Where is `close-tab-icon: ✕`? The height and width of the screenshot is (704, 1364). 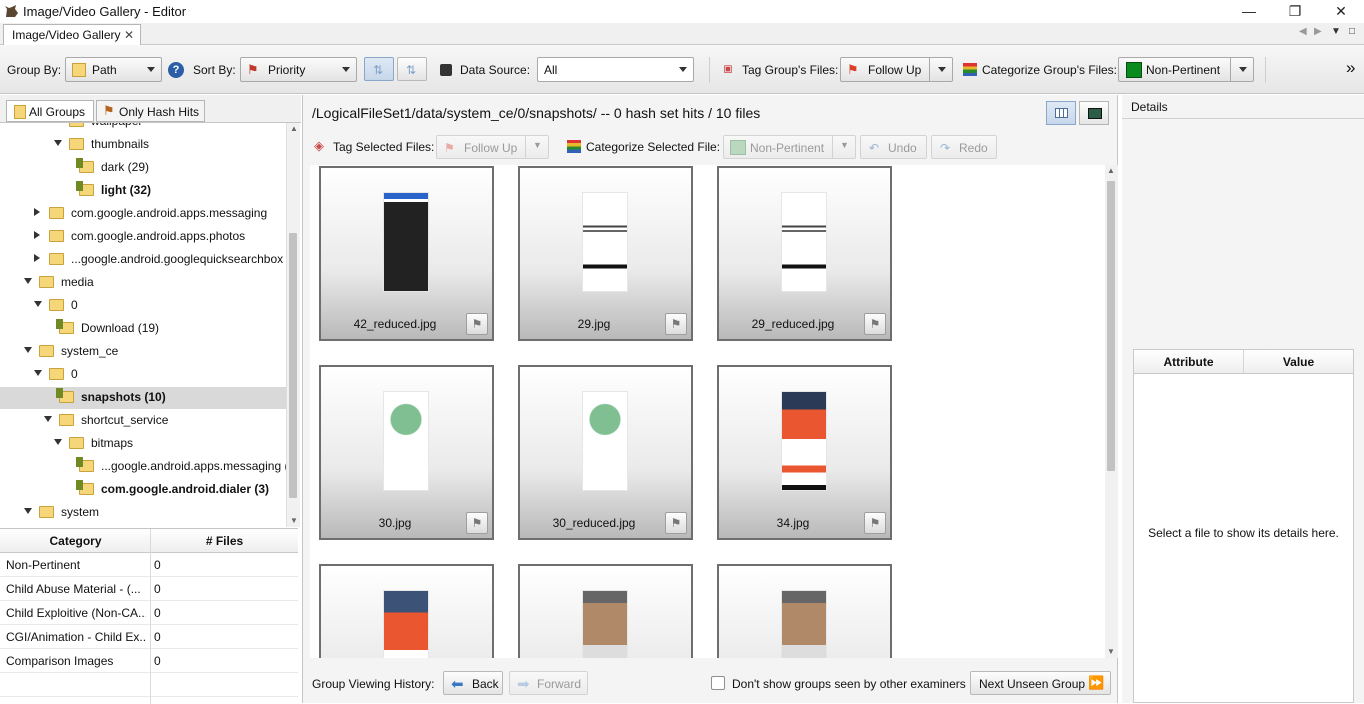 close-tab-icon: ✕ is located at coordinates (129, 35).